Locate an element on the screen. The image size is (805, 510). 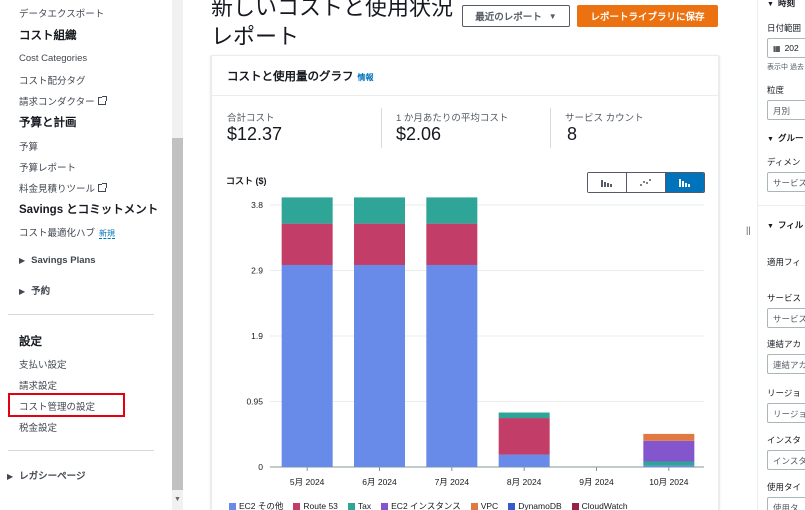
nav-cost-optimization-hub: コスト最適化ハブ 新規 is located at coordinates (67, 232).